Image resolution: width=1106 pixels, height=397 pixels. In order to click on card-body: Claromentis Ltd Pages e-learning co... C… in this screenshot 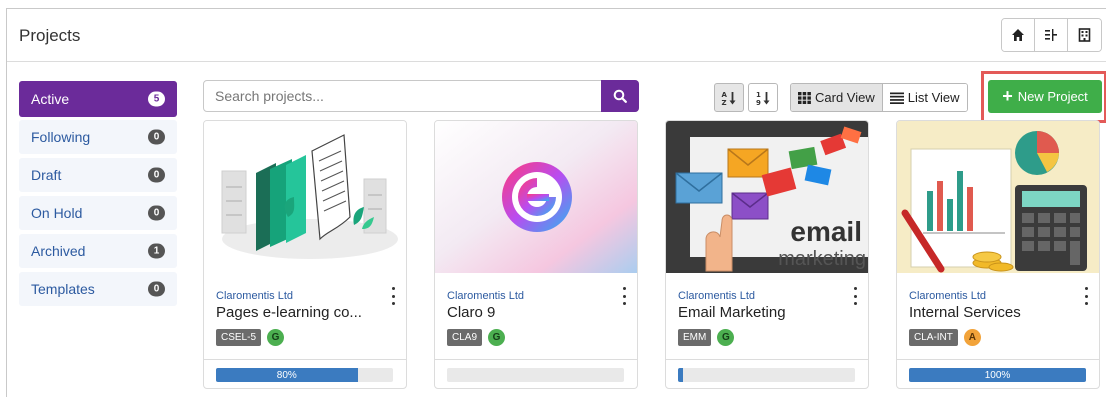, I will do `click(305, 330)`.